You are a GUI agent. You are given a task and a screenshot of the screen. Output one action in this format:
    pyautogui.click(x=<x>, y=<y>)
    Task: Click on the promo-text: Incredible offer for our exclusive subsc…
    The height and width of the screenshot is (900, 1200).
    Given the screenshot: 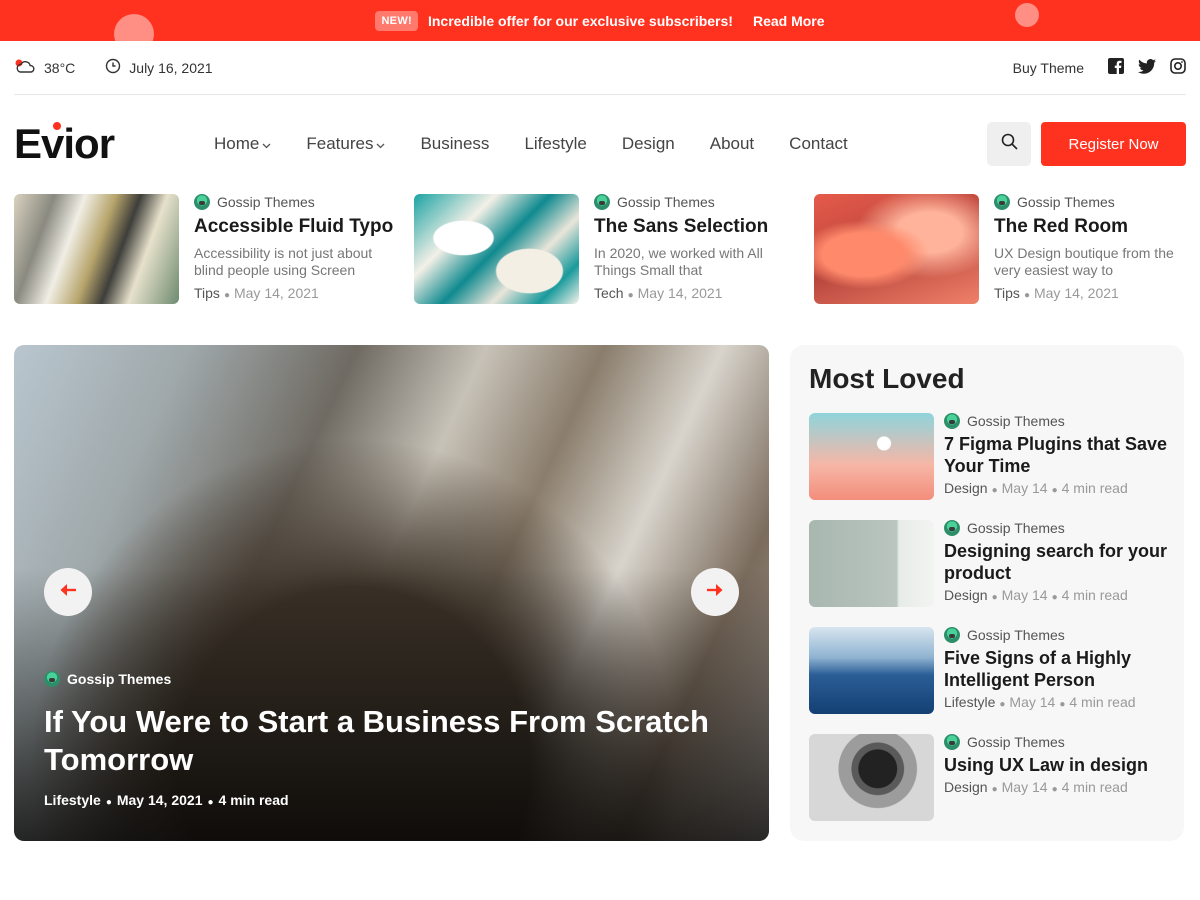 What is the action you would take?
    pyautogui.click(x=580, y=20)
    